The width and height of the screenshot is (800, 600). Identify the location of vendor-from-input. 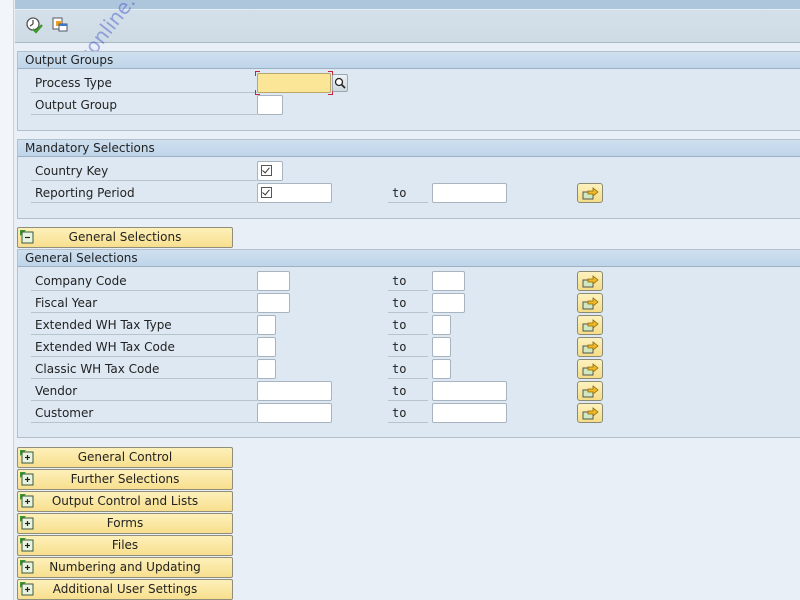
(294, 391).